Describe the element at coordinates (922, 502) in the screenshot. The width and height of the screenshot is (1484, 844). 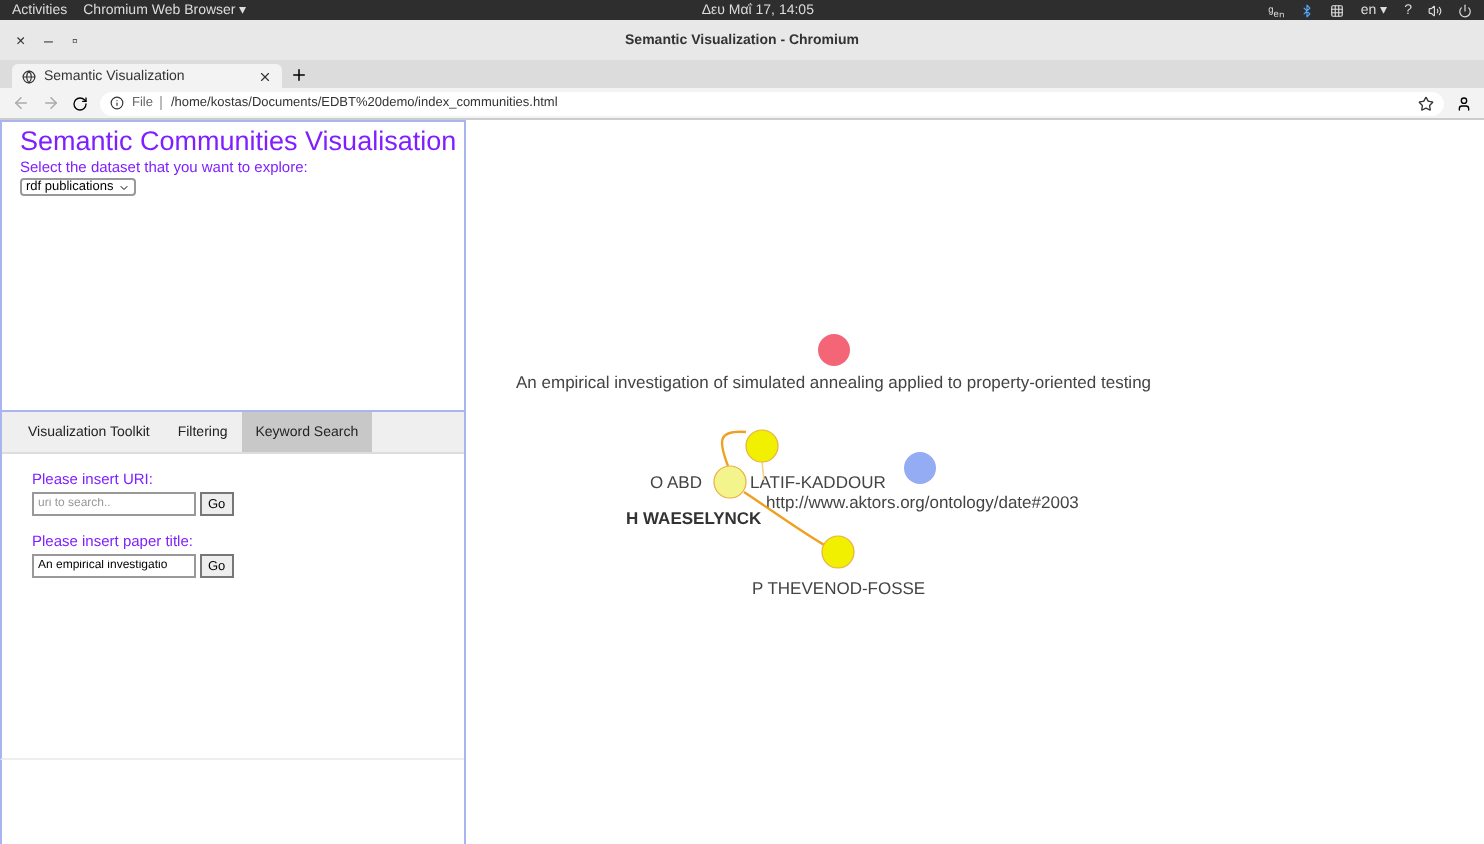
I see `node-label: http://www.aktors.org/ontology/date#2003` at that location.